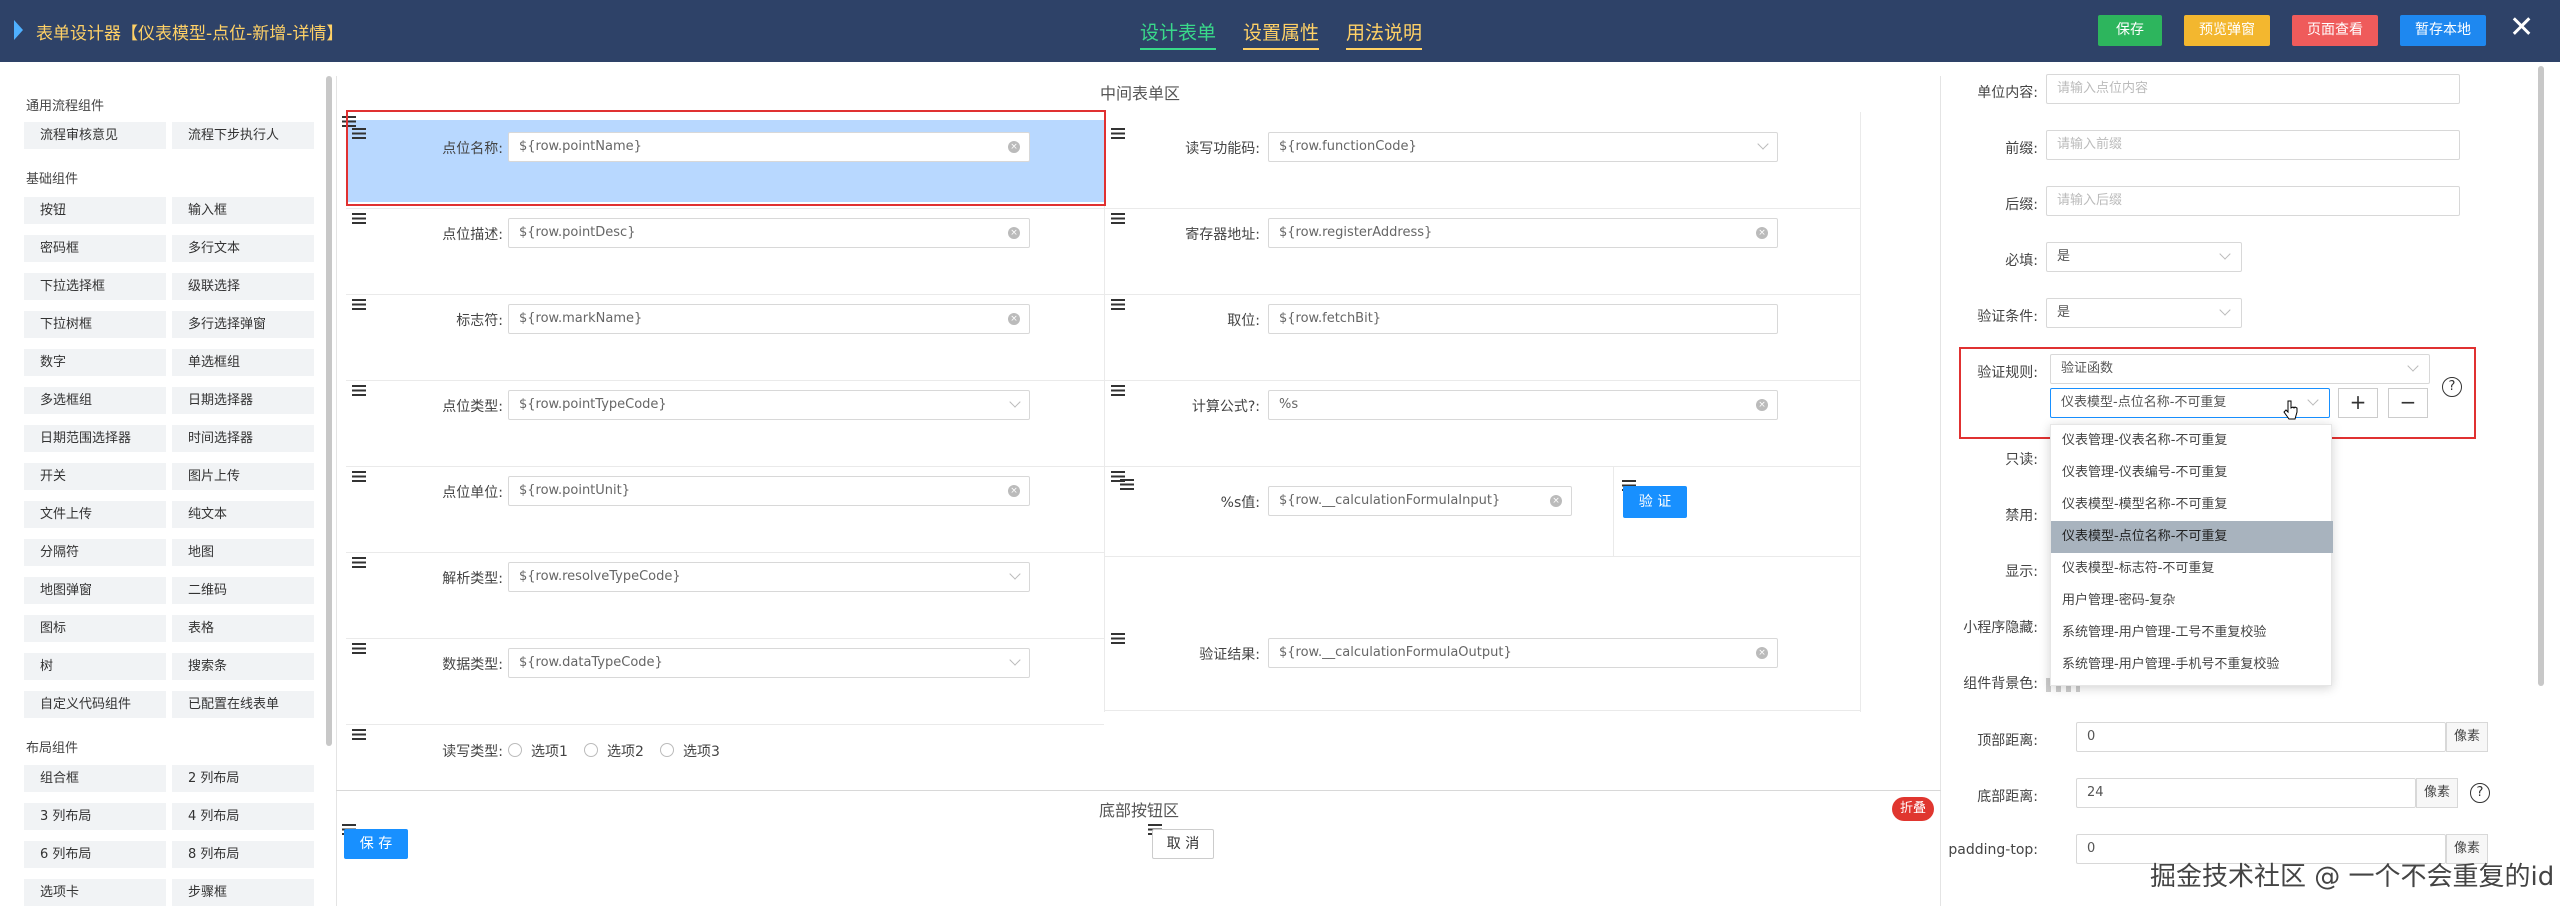 This screenshot has width=2560, height=911. What do you see at coordinates (2521, 28) in the screenshot?
I see `close-icon: ✕` at bounding box center [2521, 28].